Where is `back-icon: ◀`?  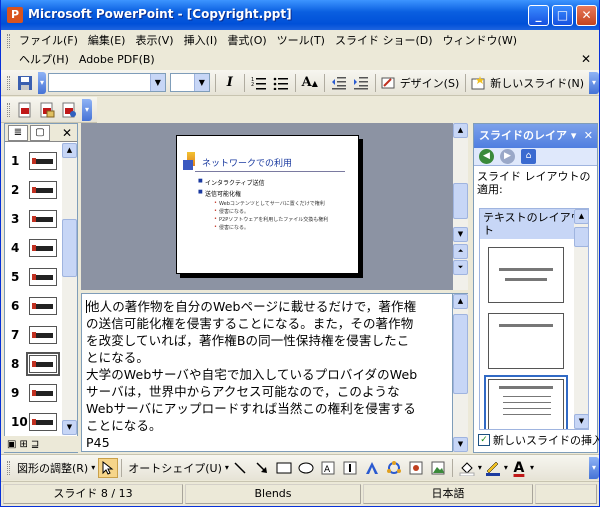 back-icon: ◀ is located at coordinates (486, 156).